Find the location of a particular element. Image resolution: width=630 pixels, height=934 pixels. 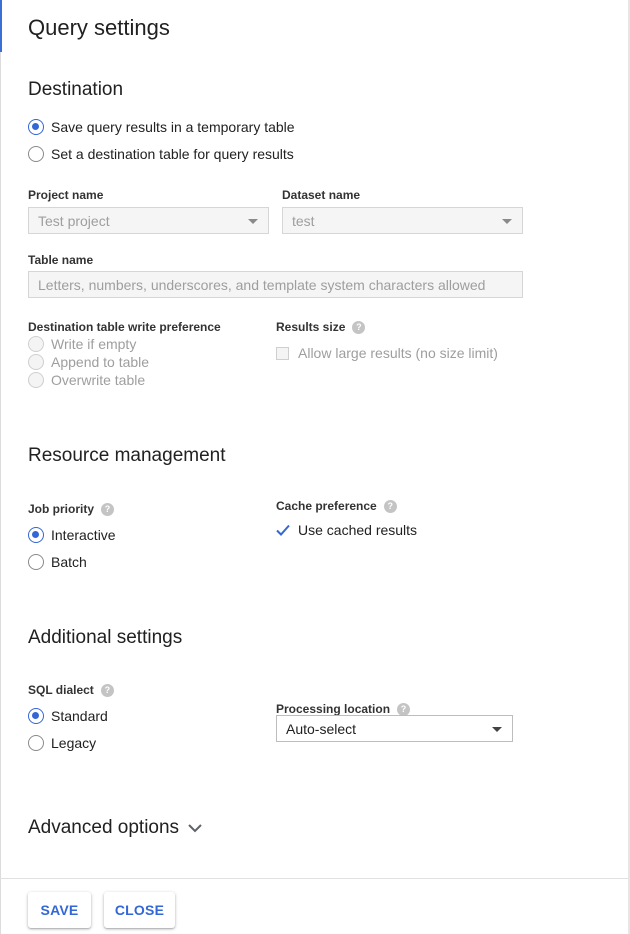

chevron-down-icon is located at coordinates (195, 828).